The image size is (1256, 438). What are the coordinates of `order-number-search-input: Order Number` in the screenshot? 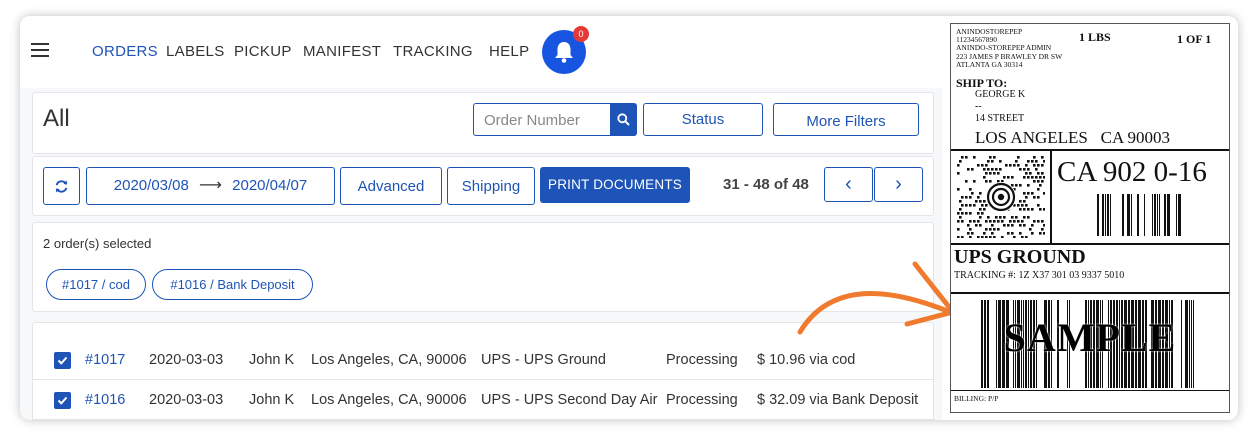 It's located at (542, 119).